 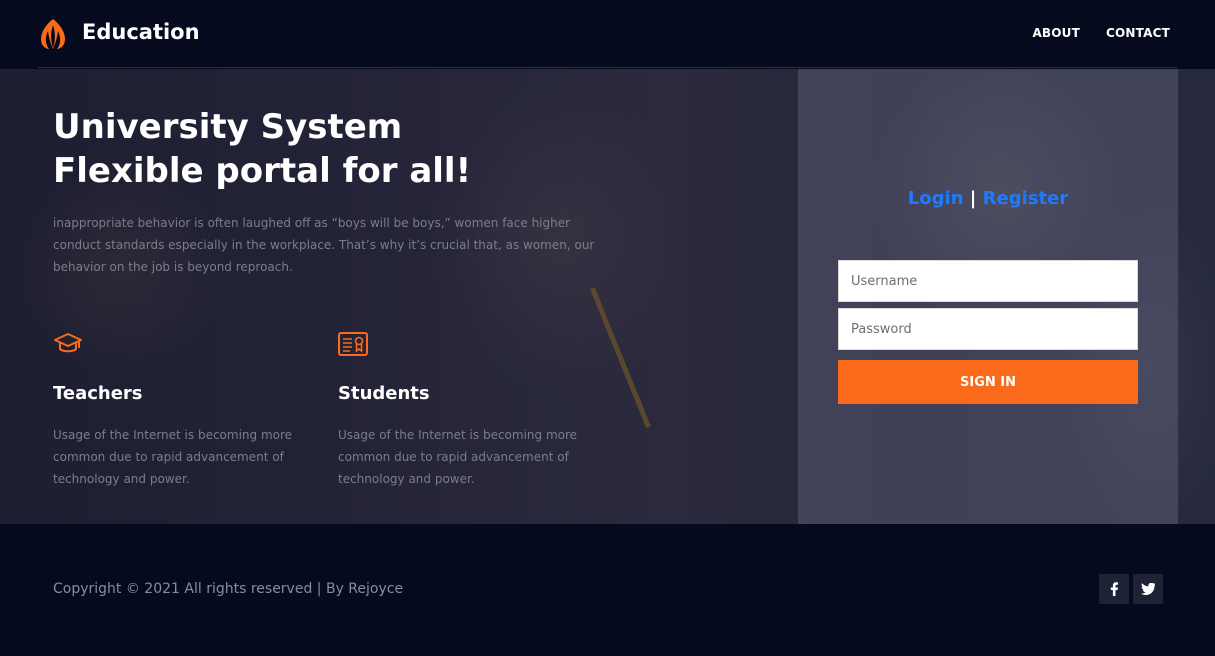 I want to click on username-input, so click(x=988, y=281).